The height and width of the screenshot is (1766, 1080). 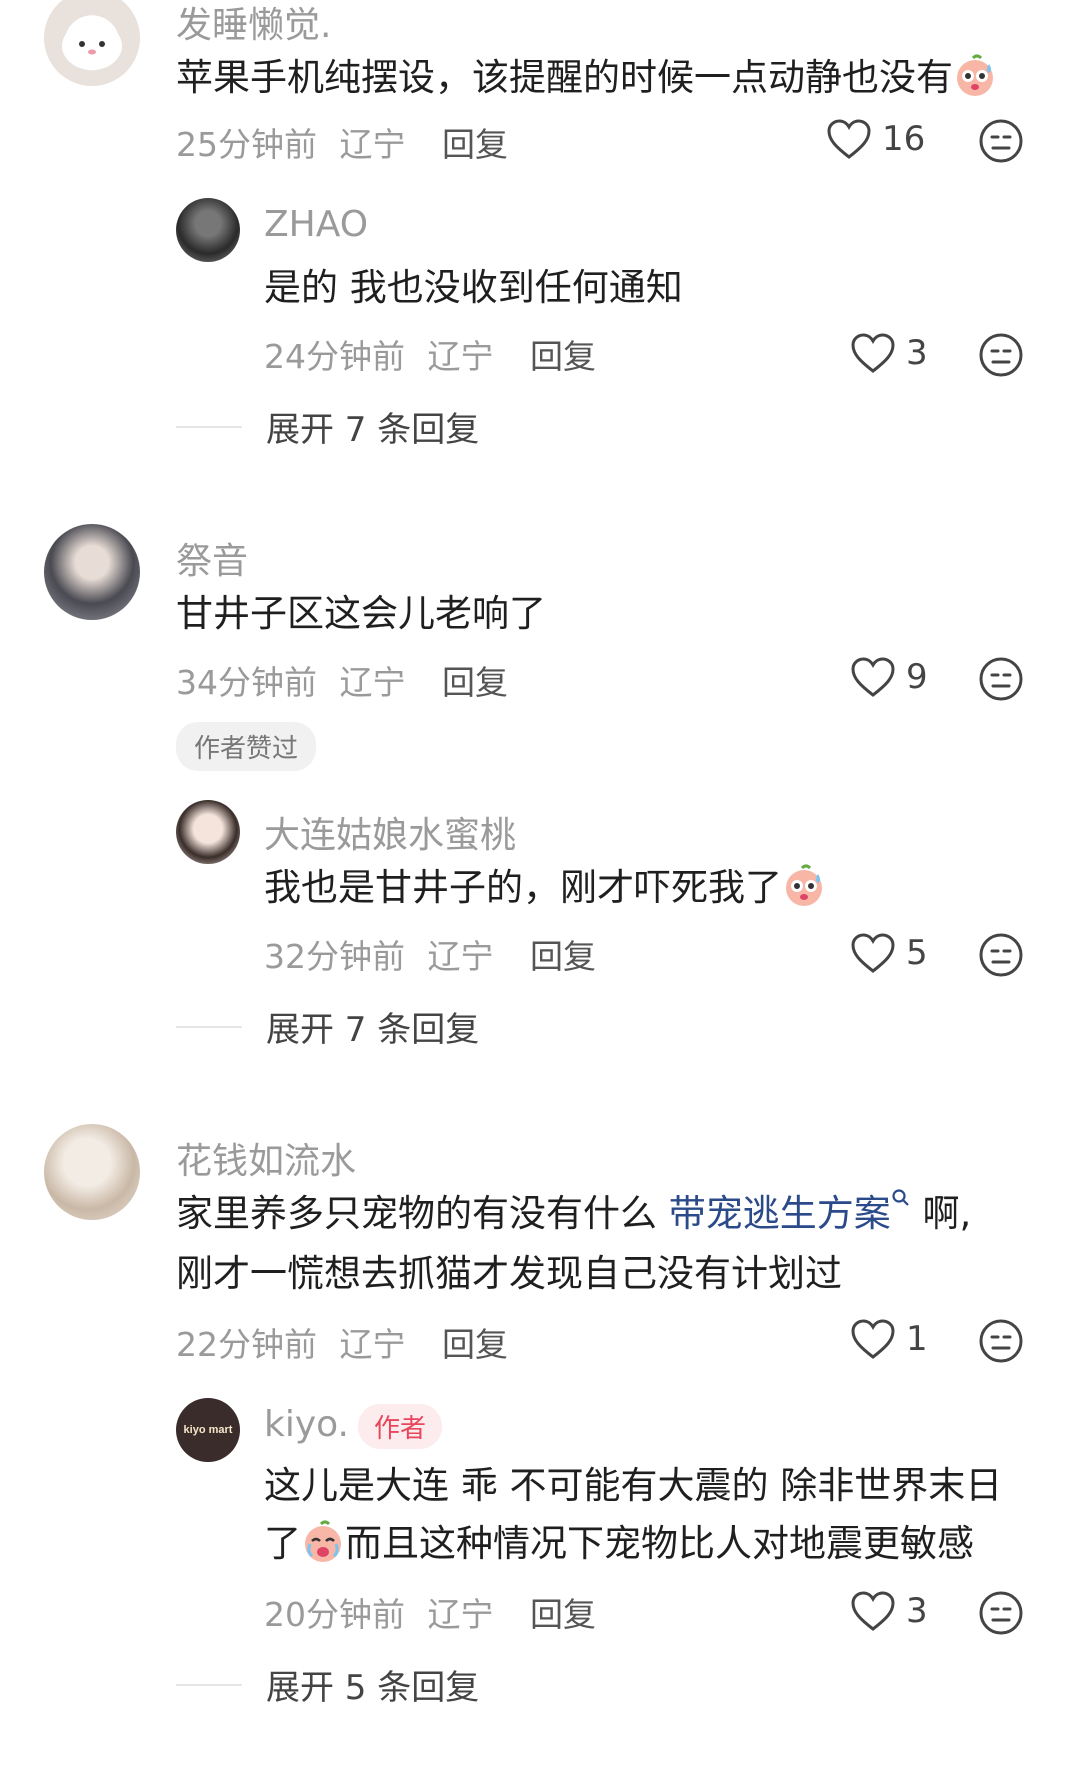 What do you see at coordinates (334, 1614) in the screenshot?
I see `reply-time: 20分钟前` at bounding box center [334, 1614].